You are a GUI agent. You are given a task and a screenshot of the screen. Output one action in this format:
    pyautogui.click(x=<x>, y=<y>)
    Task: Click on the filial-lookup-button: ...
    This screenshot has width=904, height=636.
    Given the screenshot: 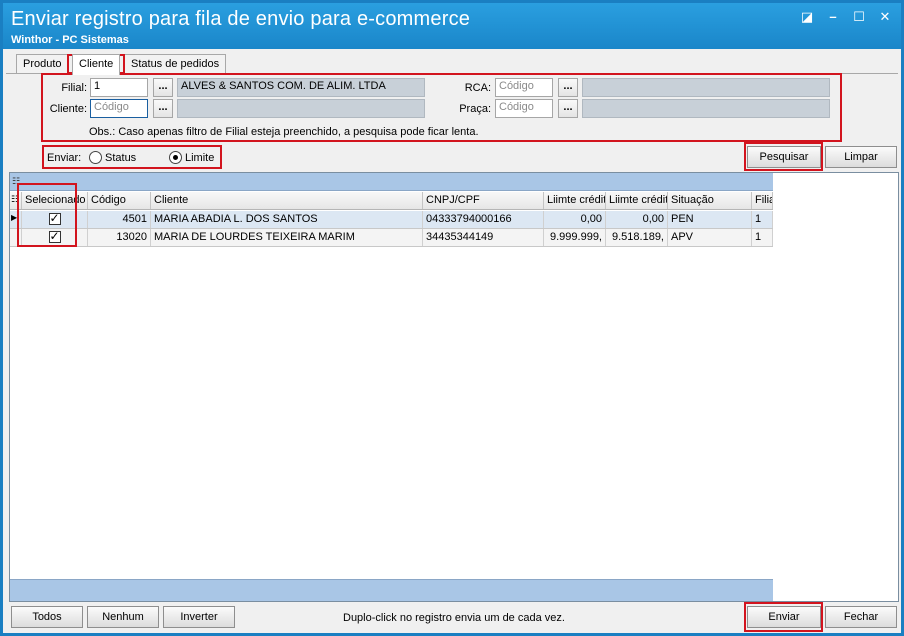 What is the action you would take?
    pyautogui.click(x=163, y=87)
    